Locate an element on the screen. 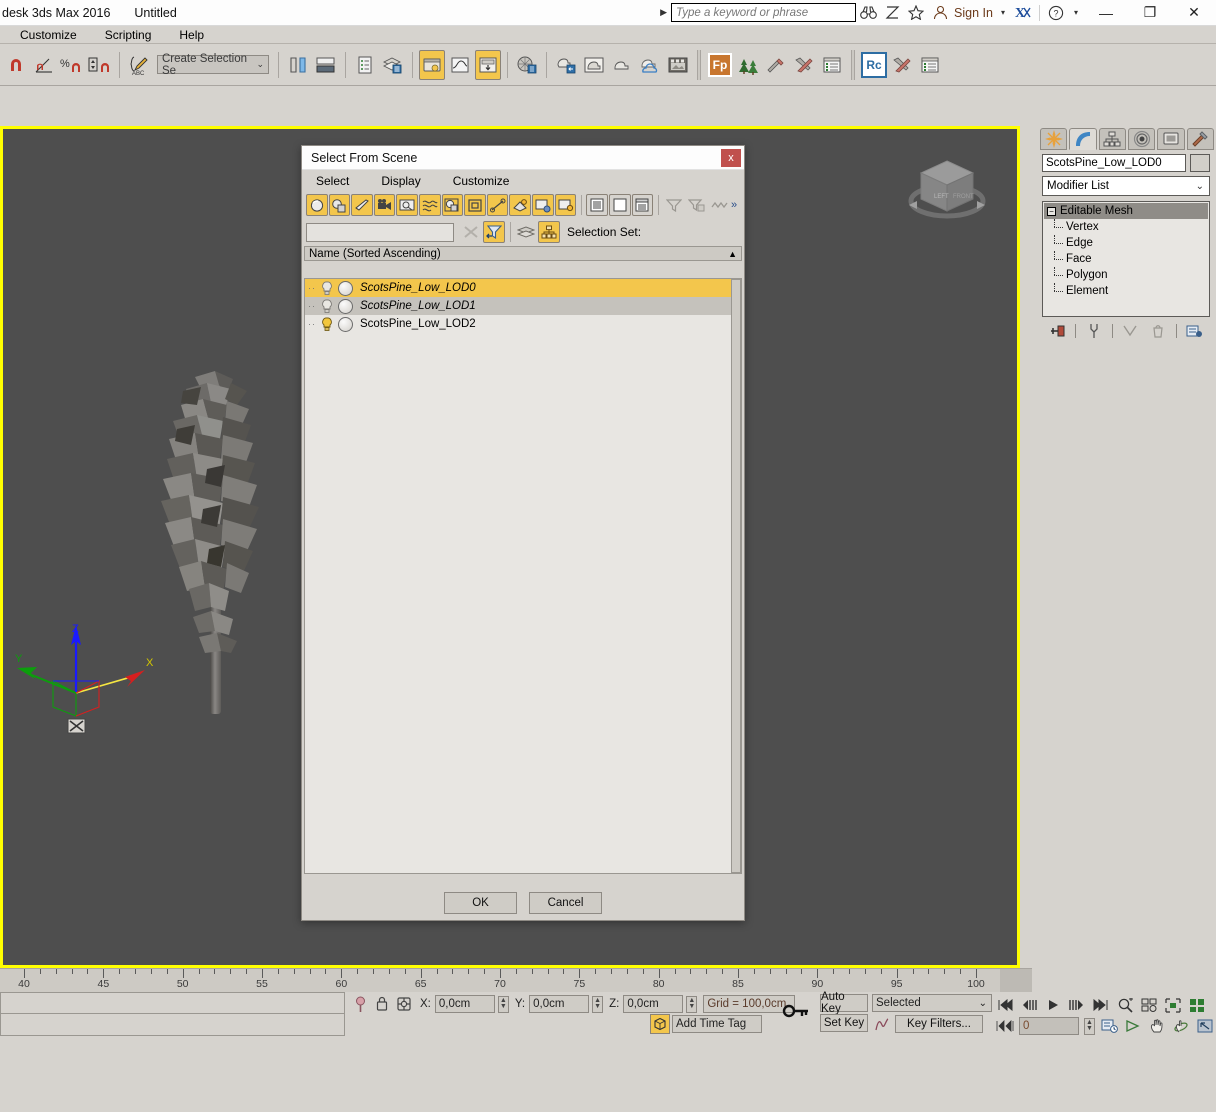  binoculars-icon is located at coordinates (868, 13).